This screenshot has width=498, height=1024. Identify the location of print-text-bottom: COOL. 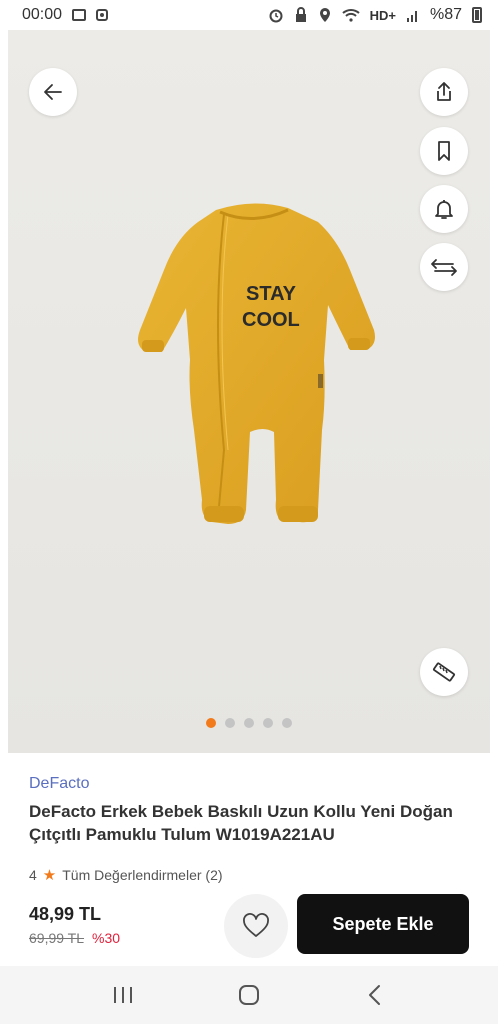
(271, 320).